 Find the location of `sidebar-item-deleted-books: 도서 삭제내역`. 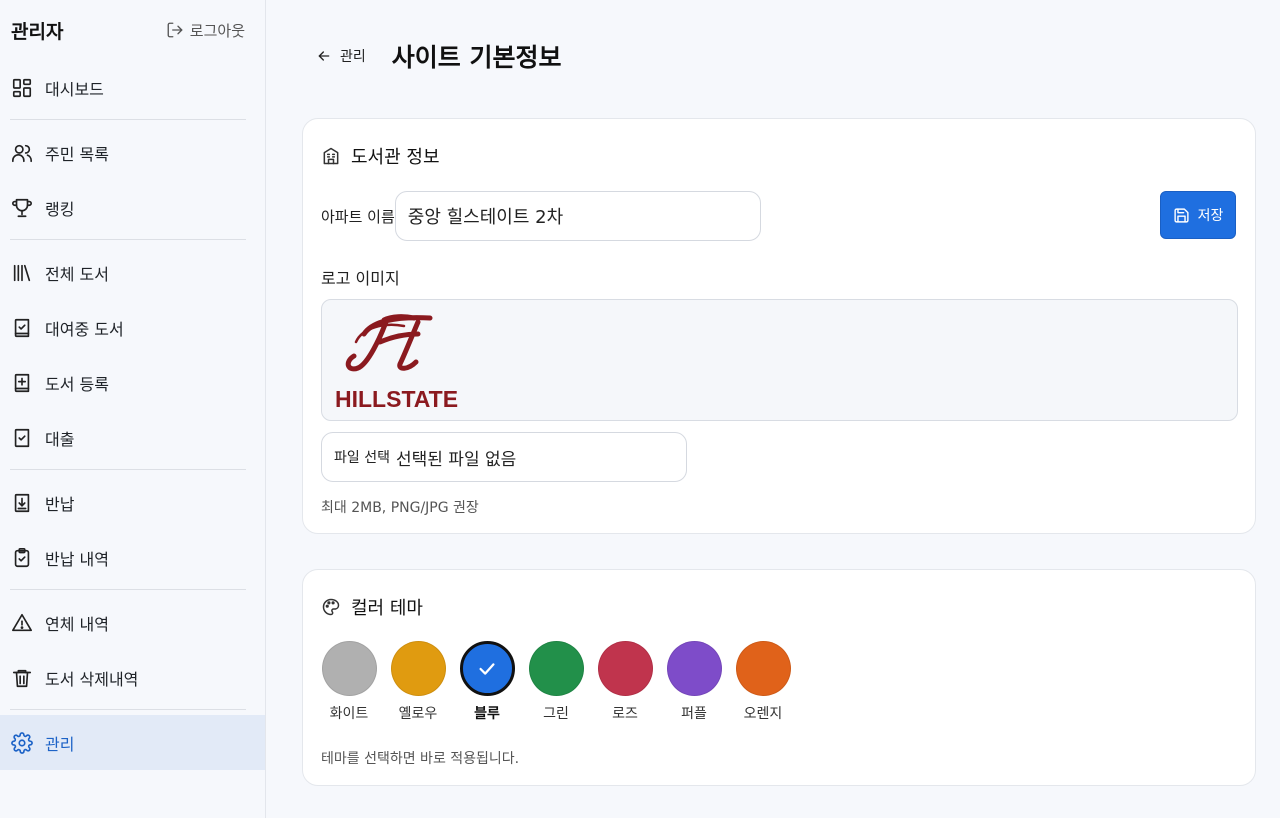

sidebar-item-deleted-books: 도서 삭제내역 is located at coordinates (132, 677).